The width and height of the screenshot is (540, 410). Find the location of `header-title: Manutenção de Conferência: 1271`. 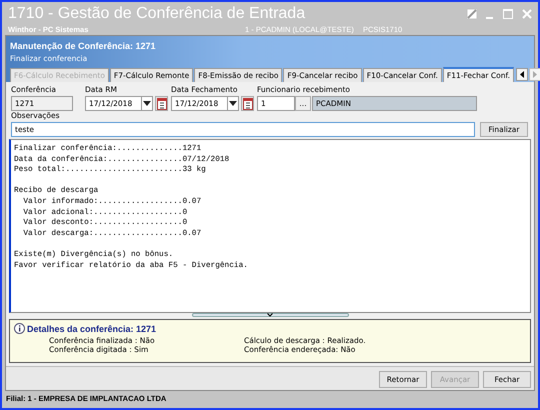

header-title: Manutenção de Conferência: 1271 is located at coordinates (83, 46).